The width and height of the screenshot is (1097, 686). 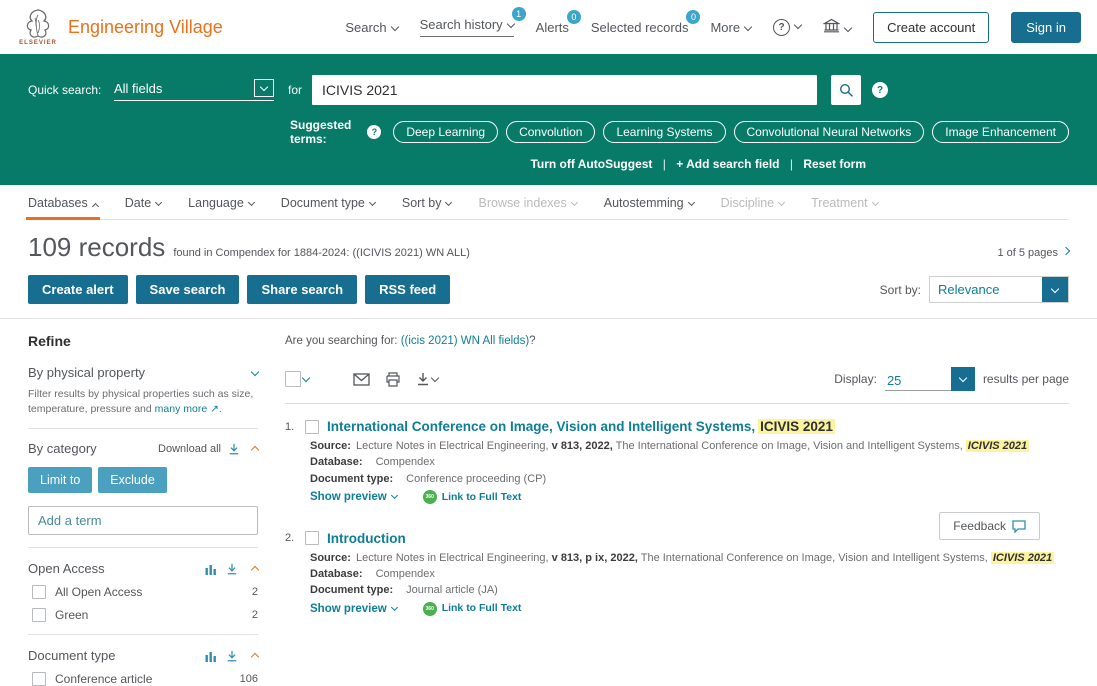 What do you see at coordinates (293, 379) in the screenshot?
I see `select-all-checkbox` at bounding box center [293, 379].